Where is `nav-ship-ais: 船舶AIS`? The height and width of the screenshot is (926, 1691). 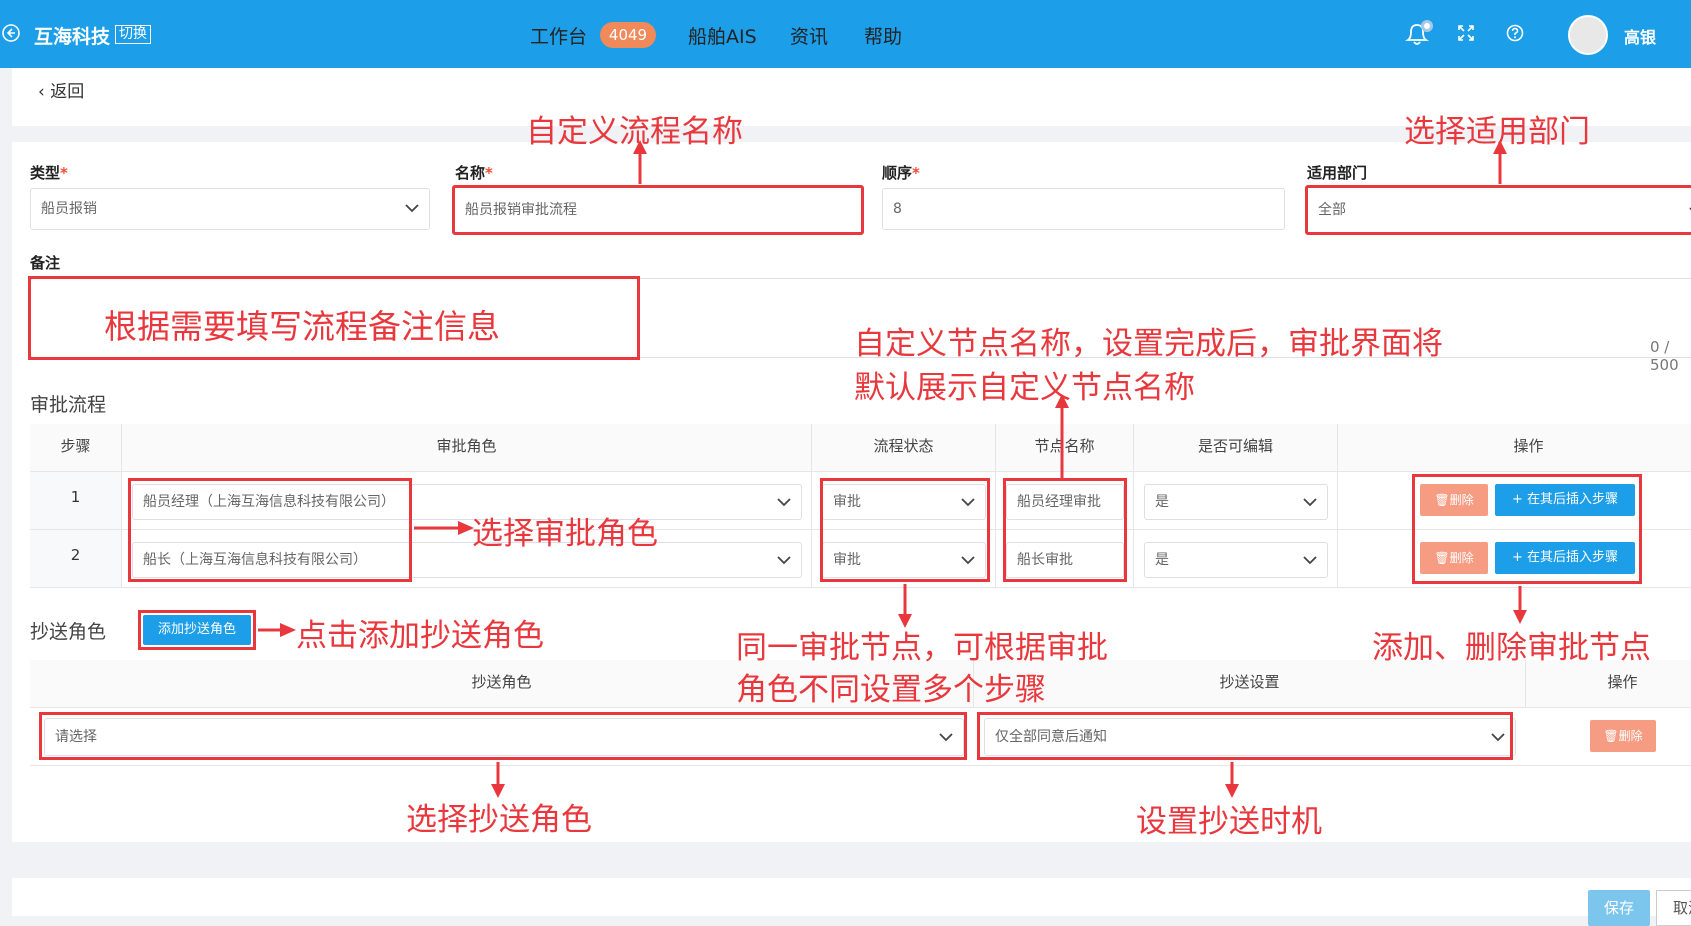
nav-ship-ais: 船舶AIS is located at coordinates (722, 35).